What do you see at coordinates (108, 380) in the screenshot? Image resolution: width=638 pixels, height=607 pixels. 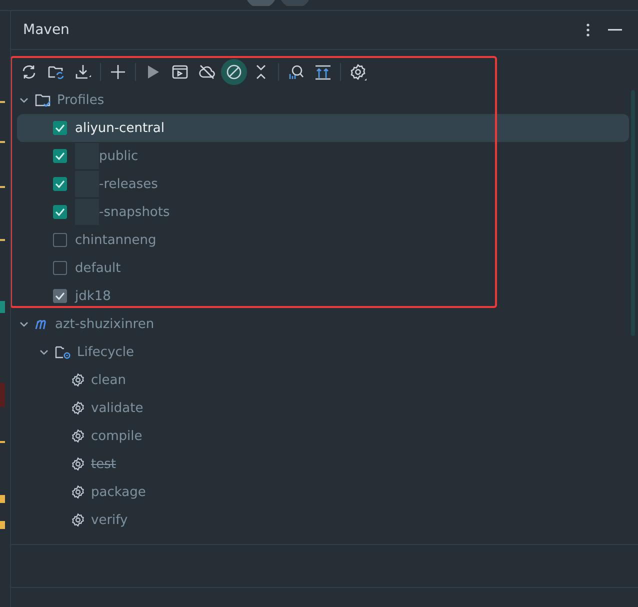 I see `lifecycle-goal: clean` at bounding box center [108, 380].